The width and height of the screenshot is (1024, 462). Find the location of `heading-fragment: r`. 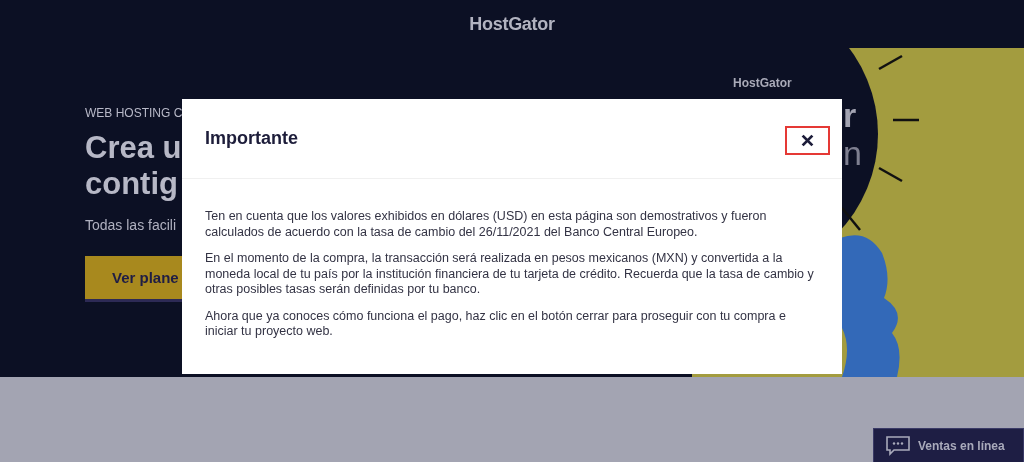

heading-fragment: r is located at coordinates (850, 115).